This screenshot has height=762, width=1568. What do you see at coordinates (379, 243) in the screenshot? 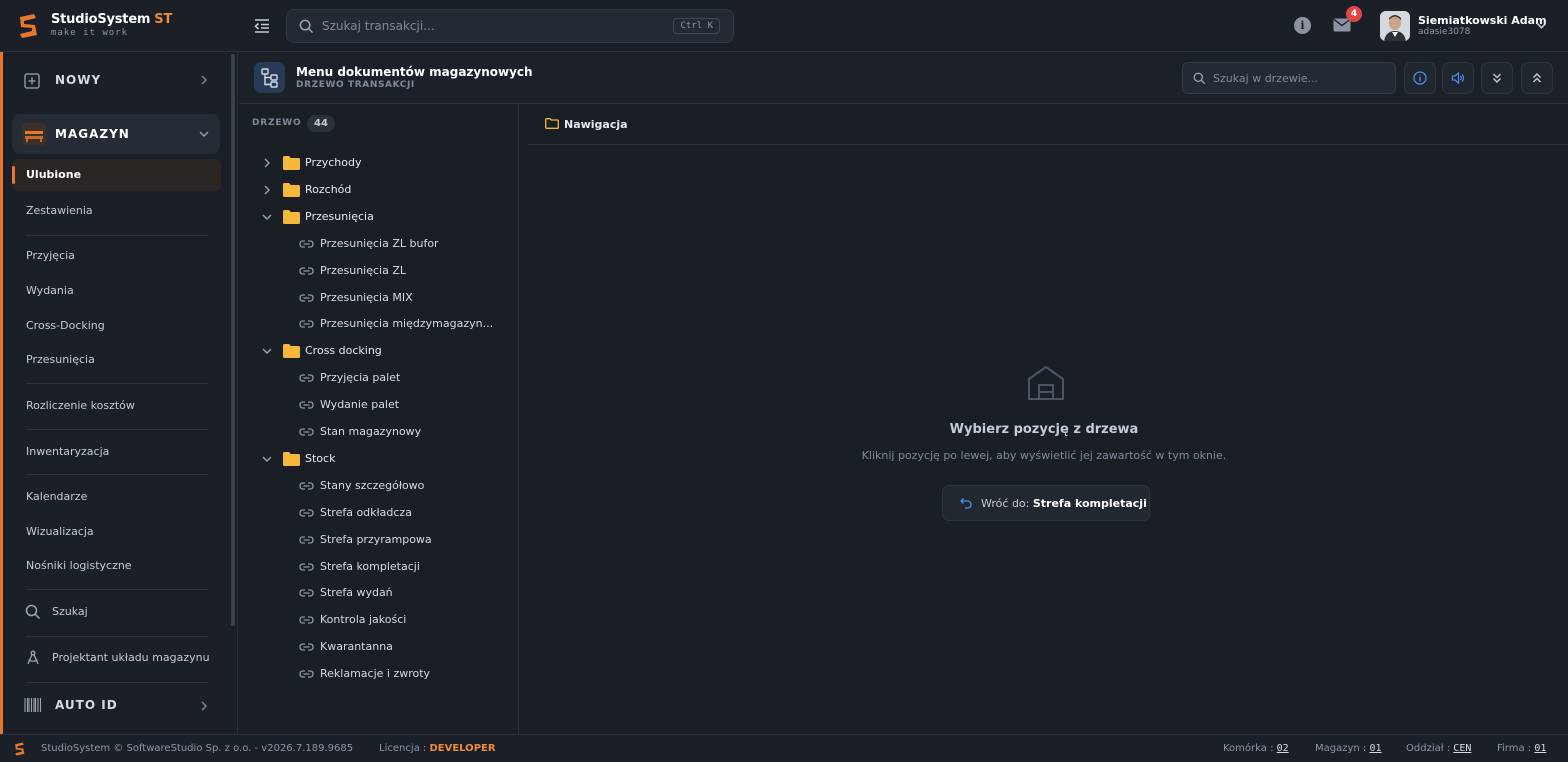
I see `tree-link-label: Przesunięcia ZL bufor` at bounding box center [379, 243].